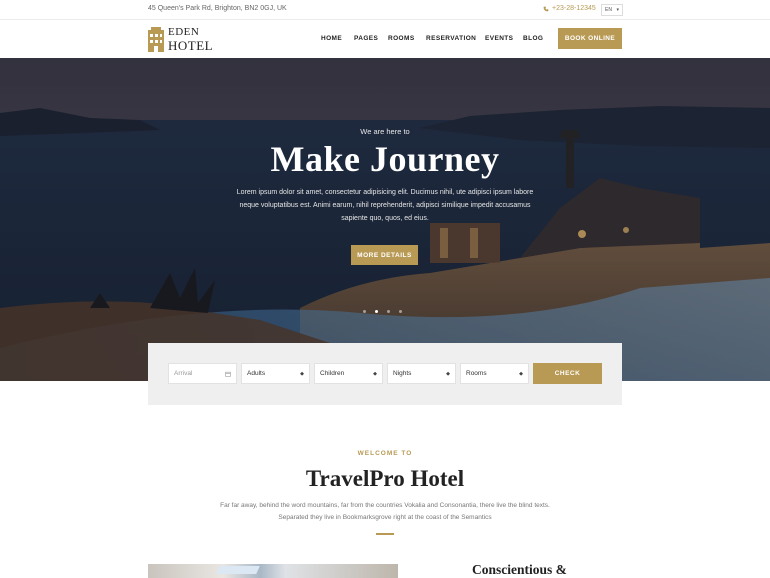 The height and width of the screenshot is (578, 770). What do you see at coordinates (331, 38) in the screenshot?
I see `nav-home: HOME` at bounding box center [331, 38].